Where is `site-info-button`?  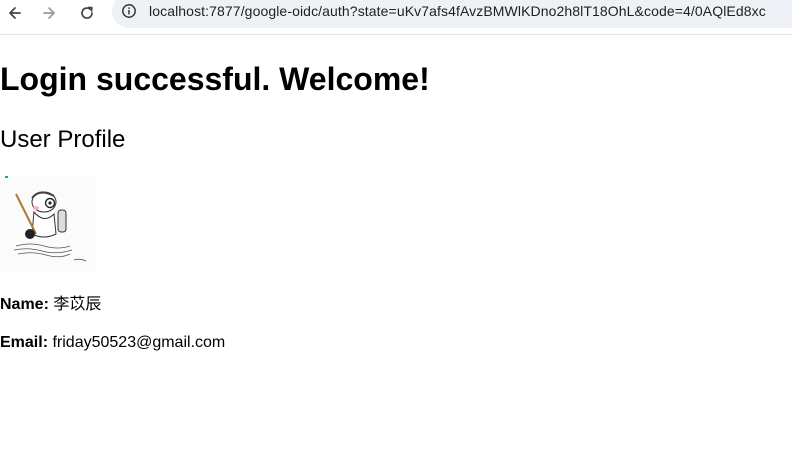
site-info-button is located at coordinates (129, 11).